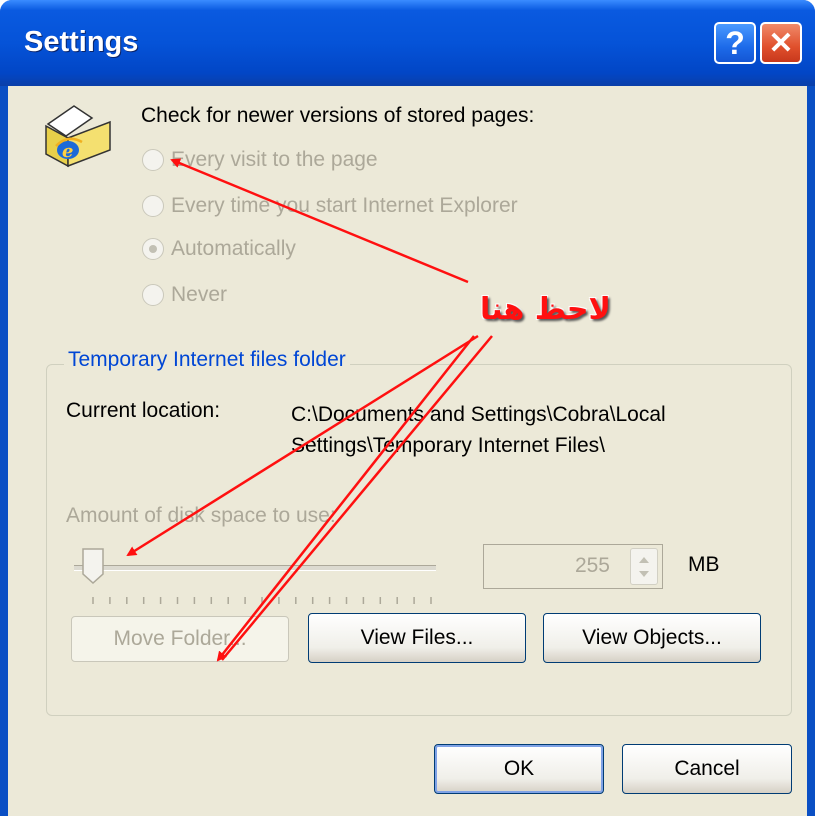 Image resolution: width=815 pixels, height=816 pixels. I want to click on radio-automatically: Automatically, so click(219, 249).